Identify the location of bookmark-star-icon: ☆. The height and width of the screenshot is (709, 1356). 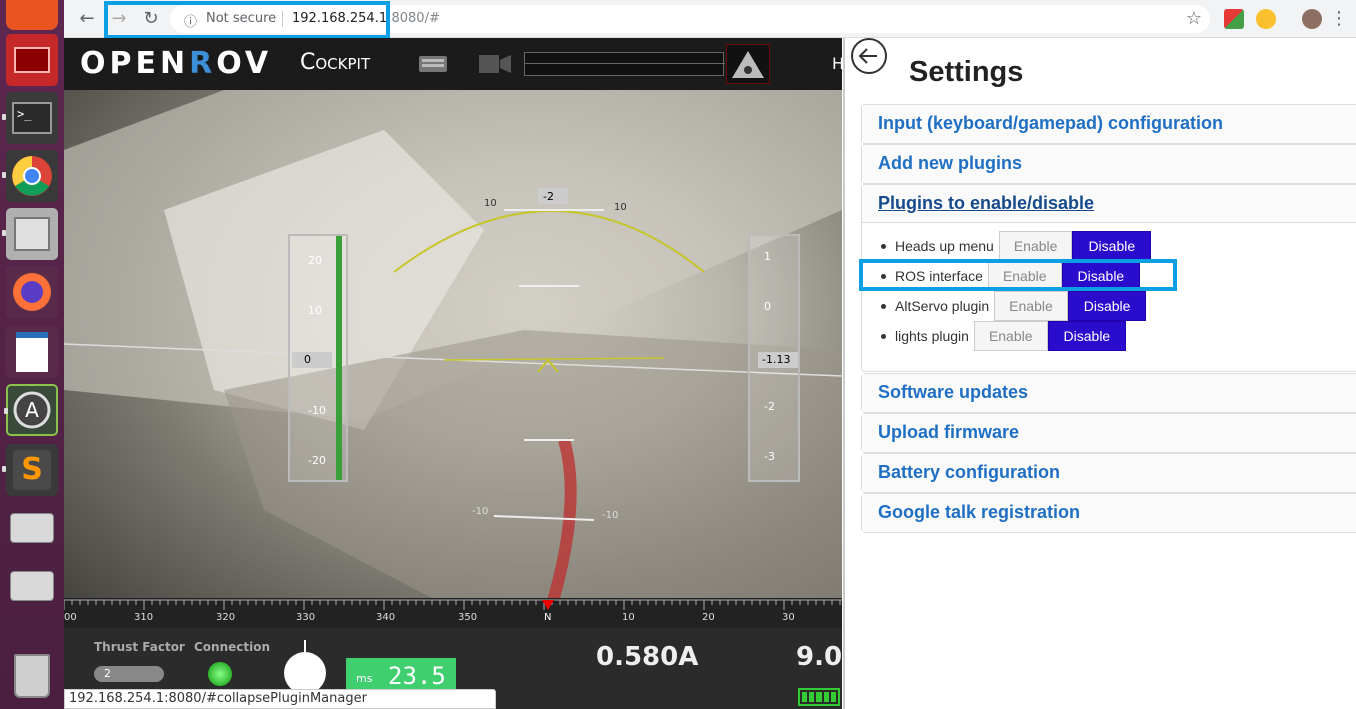
(1194, 18).